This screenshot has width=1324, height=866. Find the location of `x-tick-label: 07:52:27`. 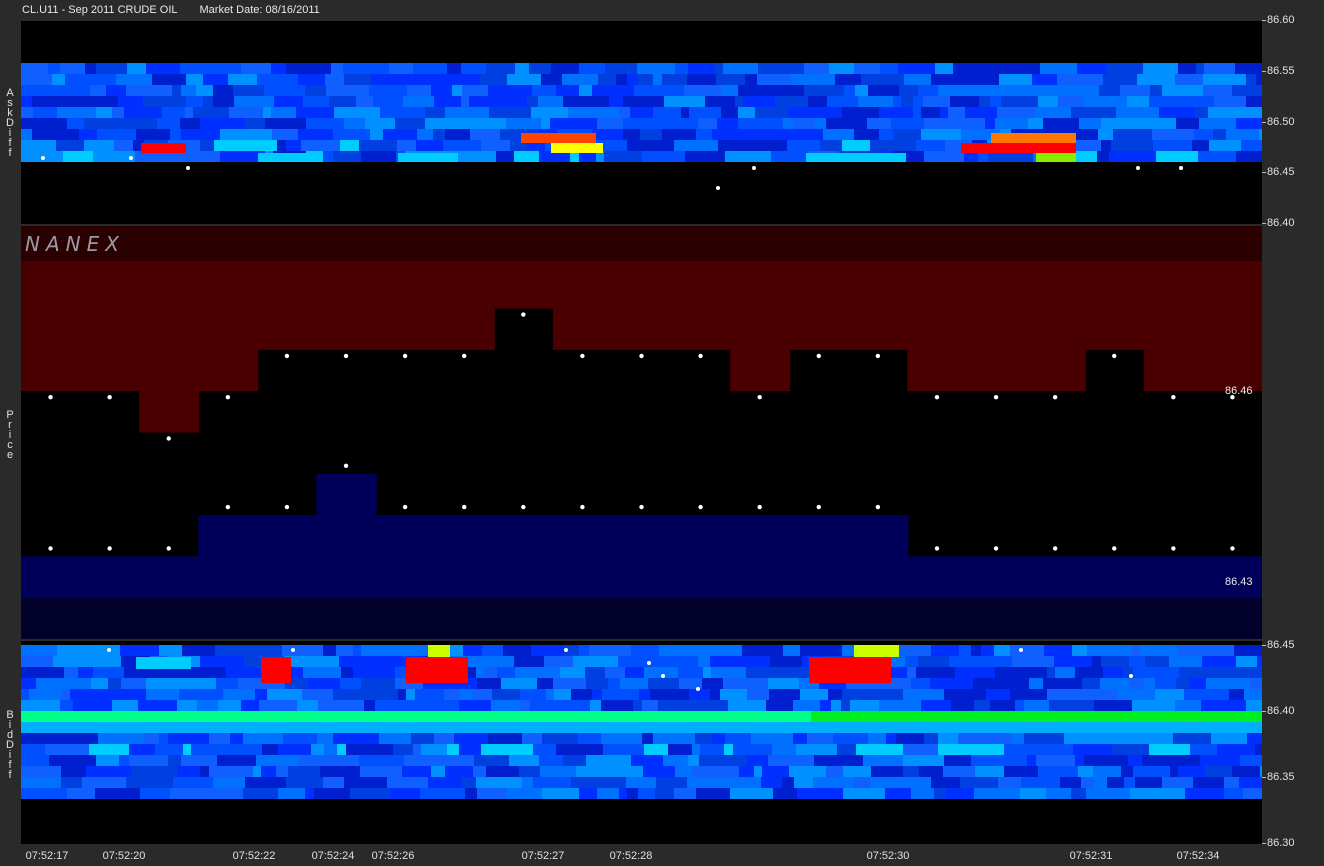

x-tick-label: 07:52:27 is located at coordinates (543, 856).